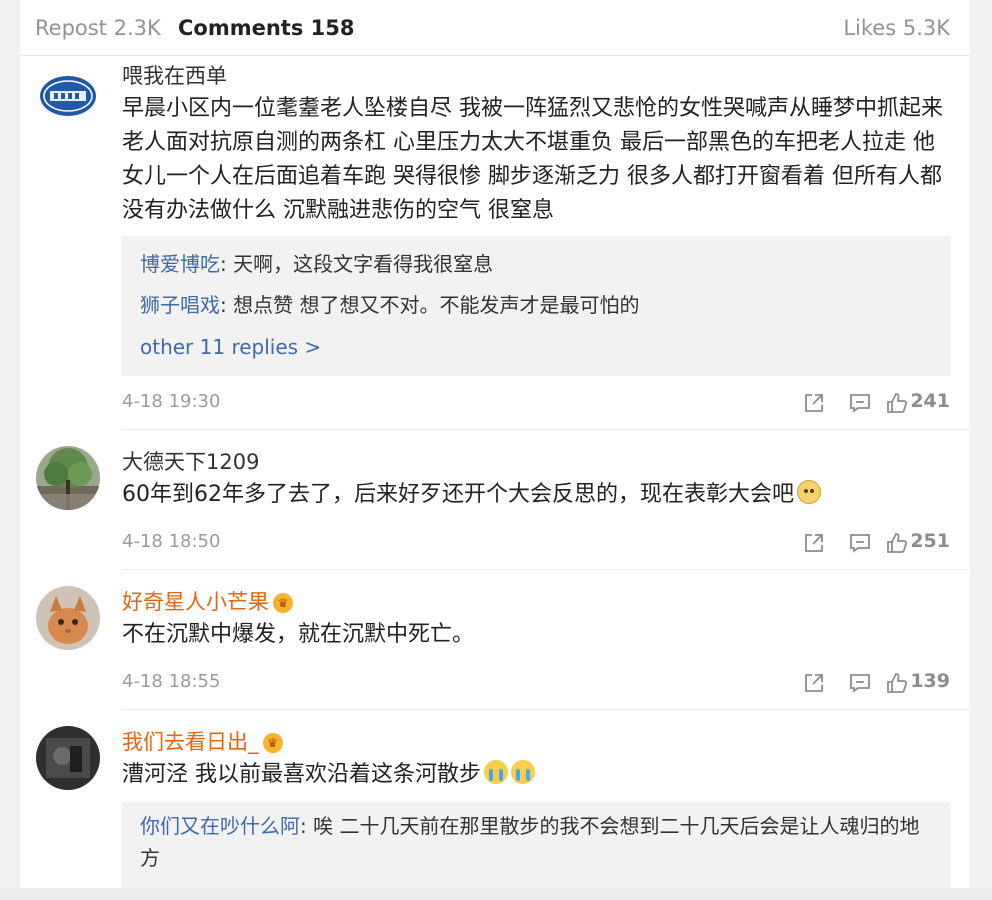 The width and height of the screenshot is (992, 900). Describe the element at coordinates (537, 775) in the screenshot. I see `comment-text: 漕河泾 我以前最喜欢沿着这条河散步` at that location.